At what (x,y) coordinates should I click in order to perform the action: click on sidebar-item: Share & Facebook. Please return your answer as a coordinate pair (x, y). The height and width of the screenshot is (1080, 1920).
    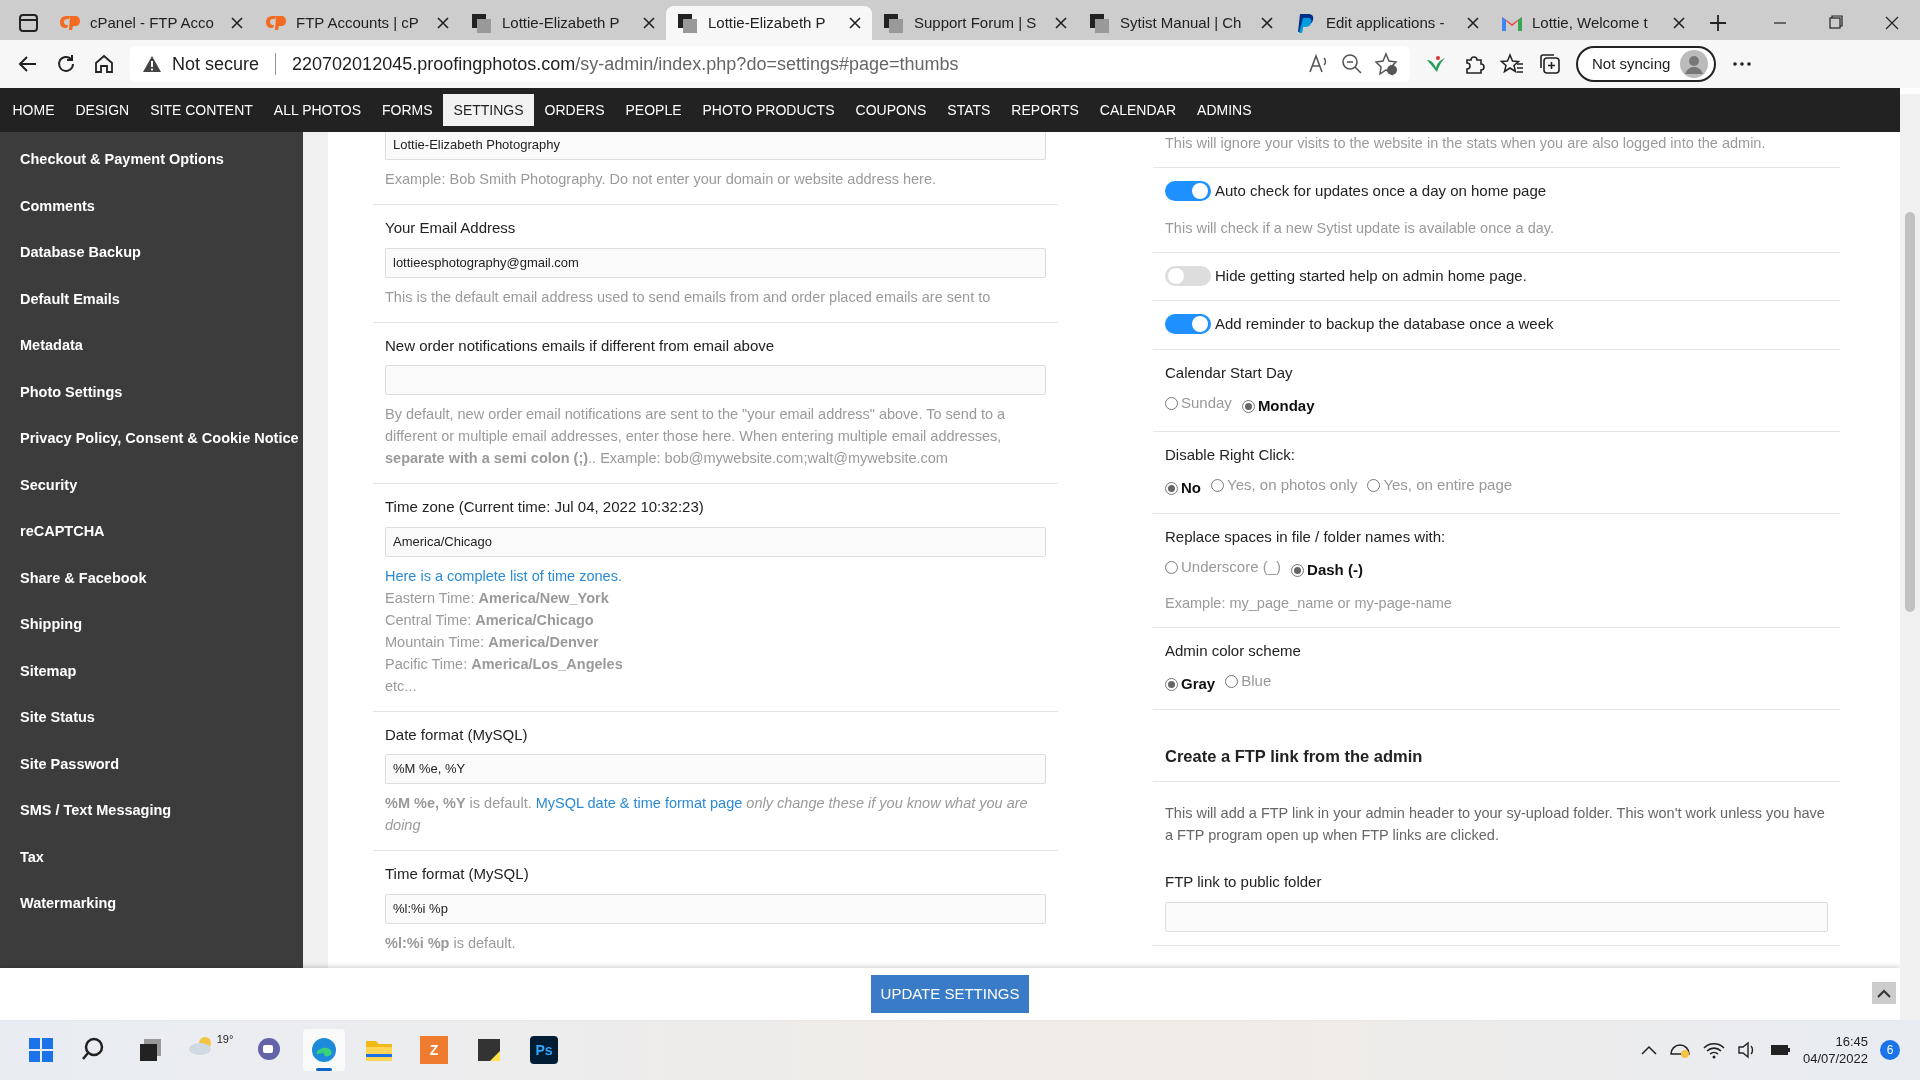
    Looking at the image, I should click on (151, 578).